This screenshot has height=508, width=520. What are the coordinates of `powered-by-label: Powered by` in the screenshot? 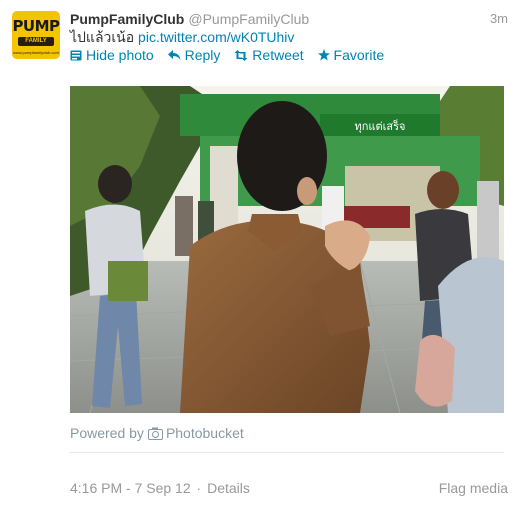 It's located at (107, 433).